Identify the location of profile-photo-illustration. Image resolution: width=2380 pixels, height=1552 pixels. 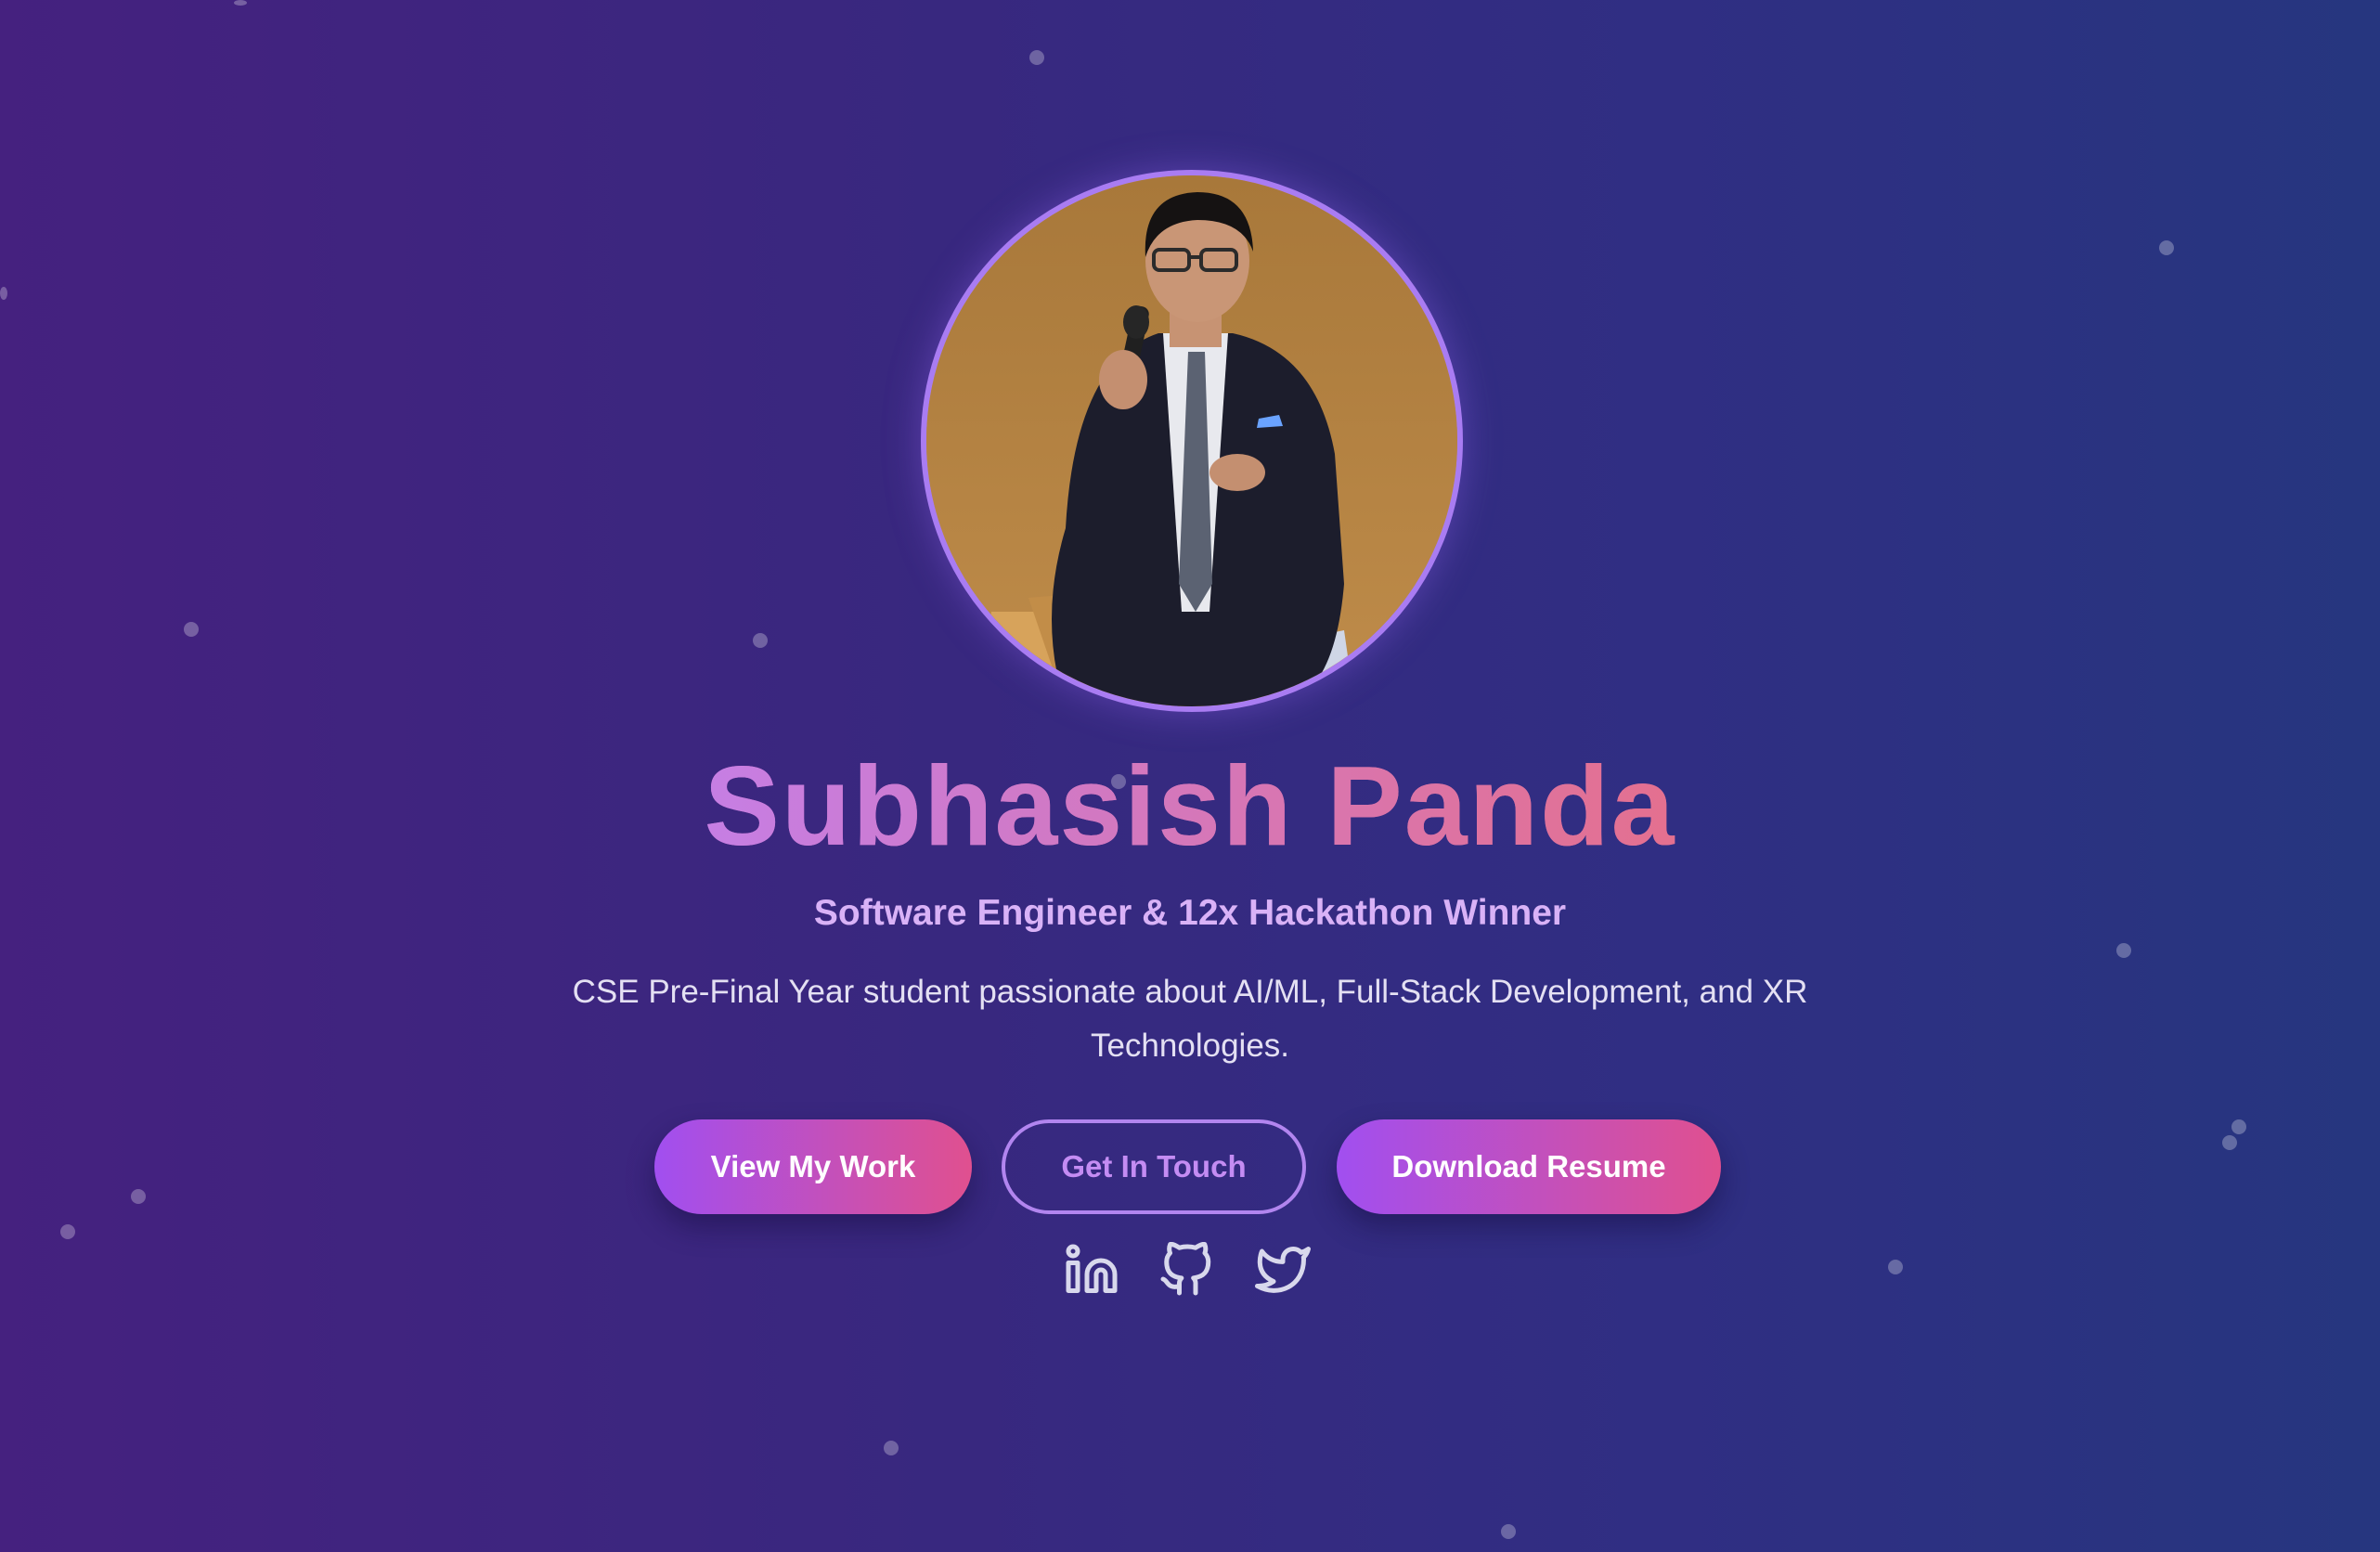
(1191, 440).